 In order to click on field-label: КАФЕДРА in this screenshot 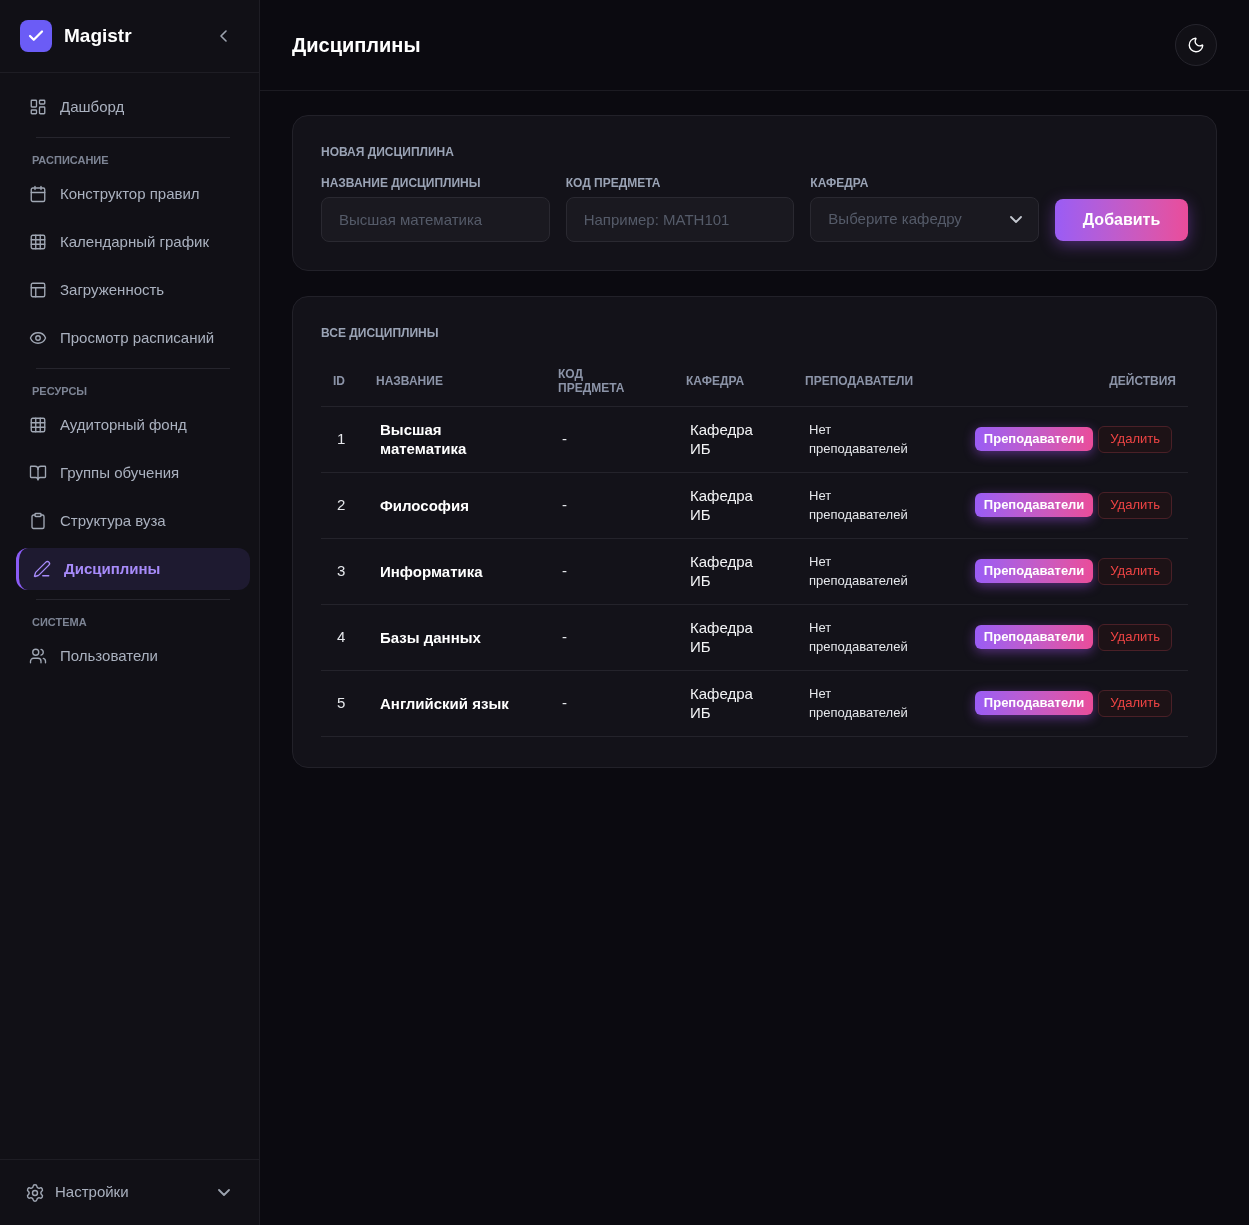, I will do `click(840, 183)`.